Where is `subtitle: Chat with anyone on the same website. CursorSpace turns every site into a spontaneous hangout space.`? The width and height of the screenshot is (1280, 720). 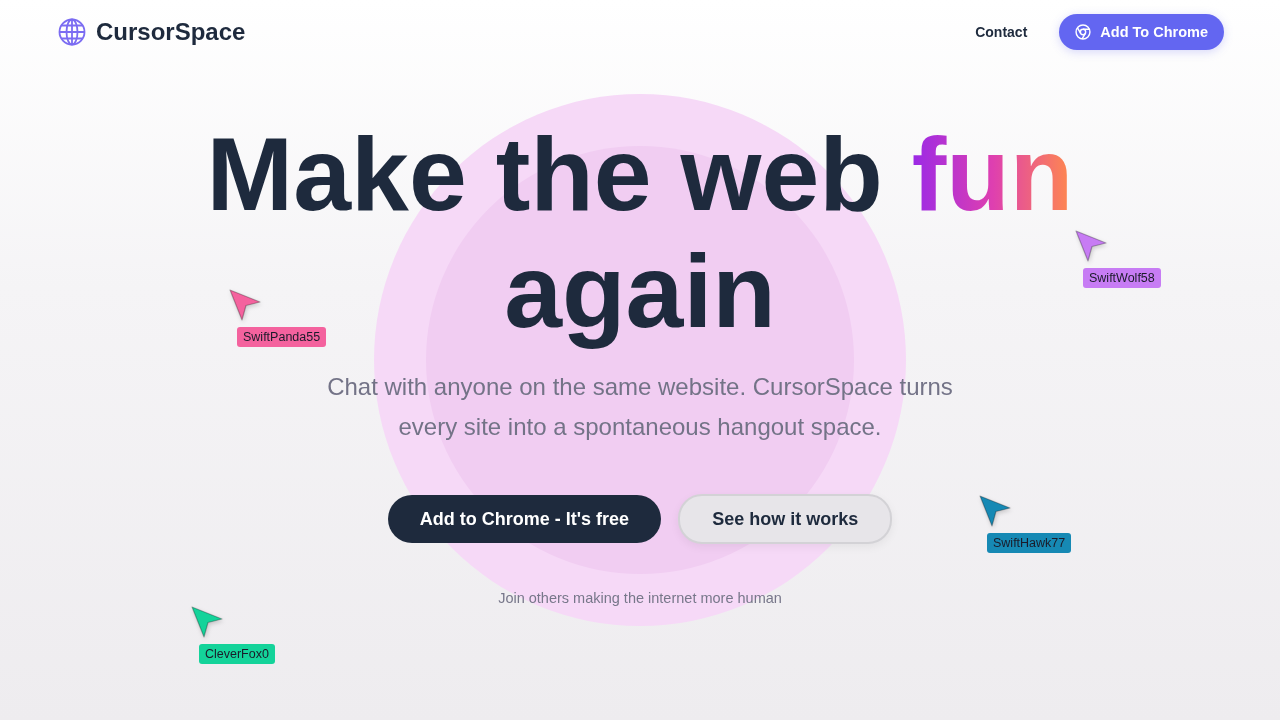
subtitle: Chat with anyone on the same website. CursorSpace turns every site into a spontaneous hangout space. is located at coordinates (640, 407).